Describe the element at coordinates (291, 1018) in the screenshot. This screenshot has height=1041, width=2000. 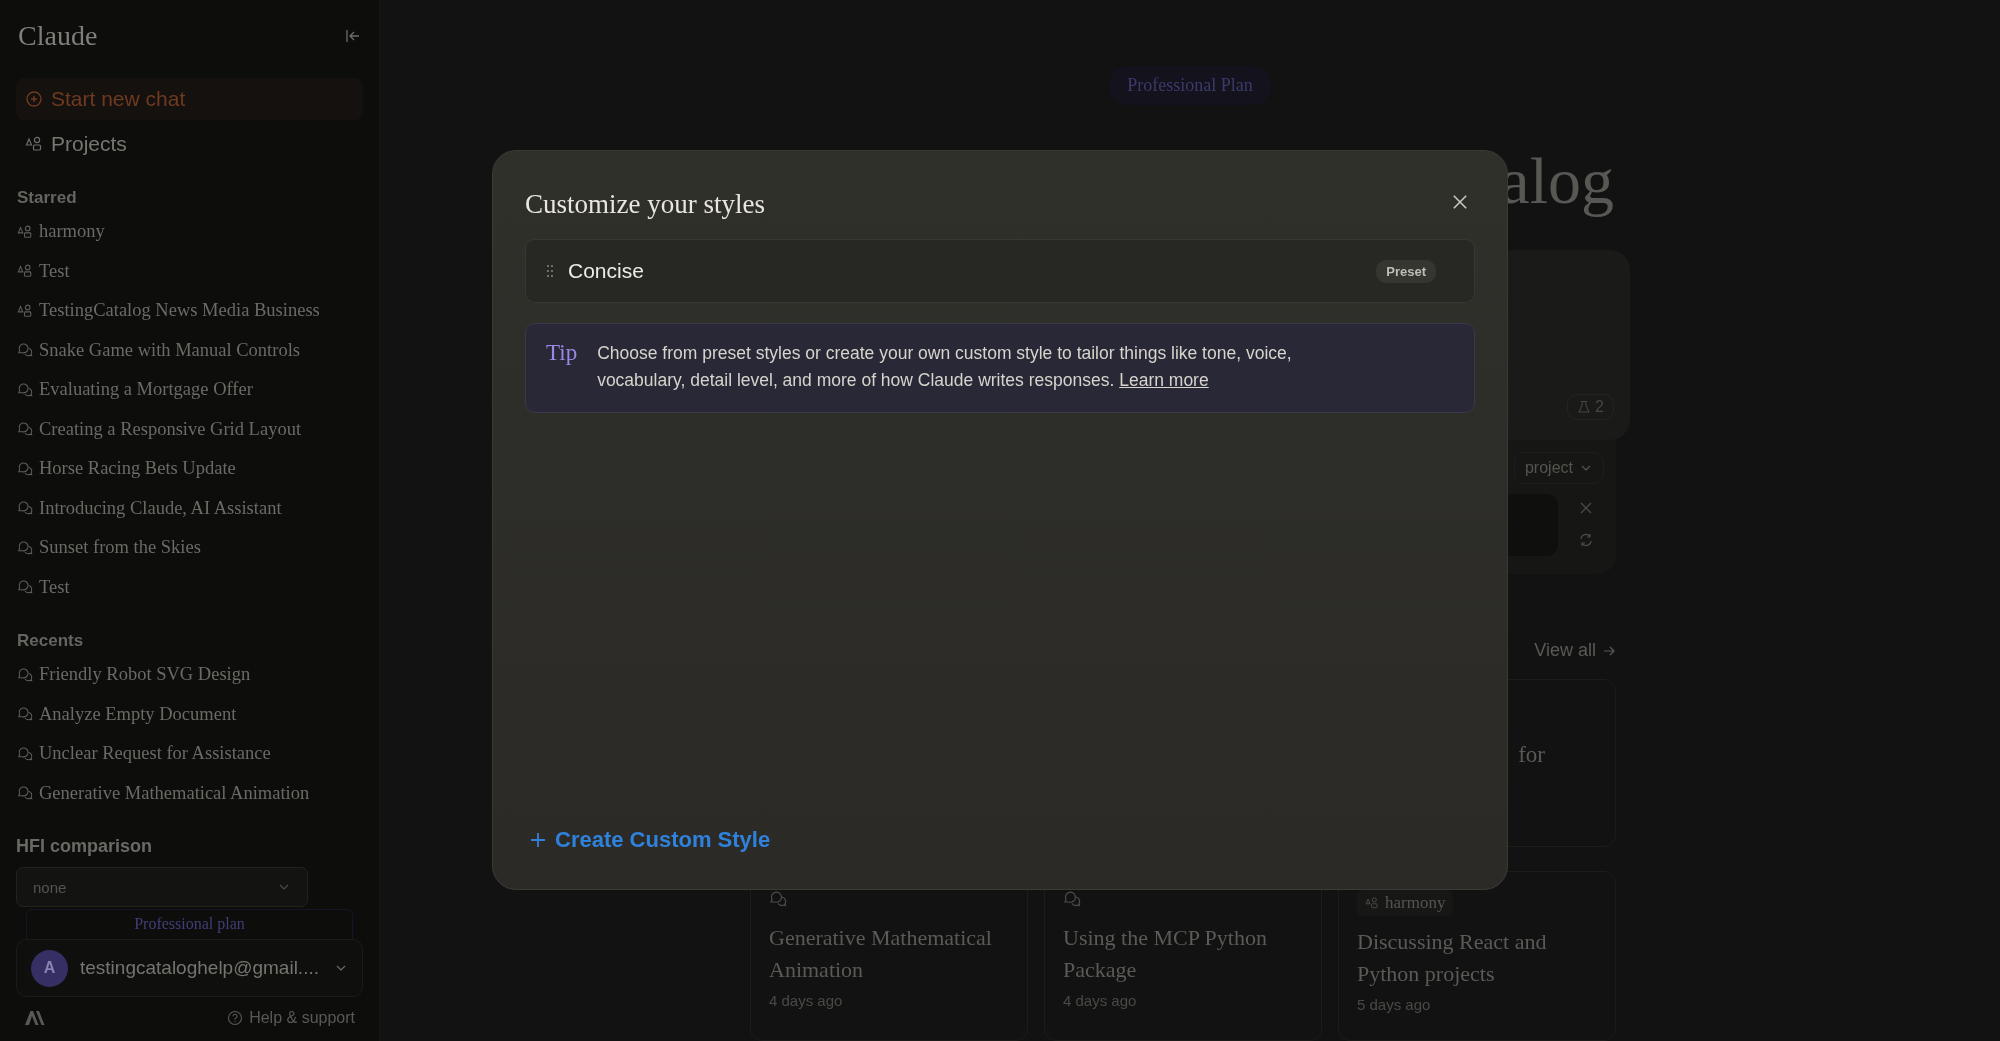
I see `help-support-link: Help & support` at that location.